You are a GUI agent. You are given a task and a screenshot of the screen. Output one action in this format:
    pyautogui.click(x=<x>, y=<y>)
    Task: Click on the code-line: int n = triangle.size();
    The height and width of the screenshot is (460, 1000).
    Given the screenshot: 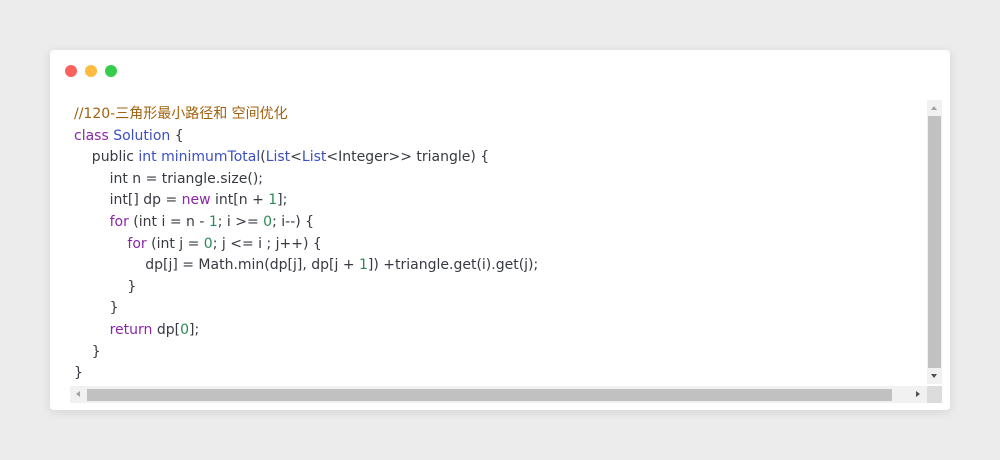 What is the action you would take?
    pyautogui.click(x=499, y=180)
    